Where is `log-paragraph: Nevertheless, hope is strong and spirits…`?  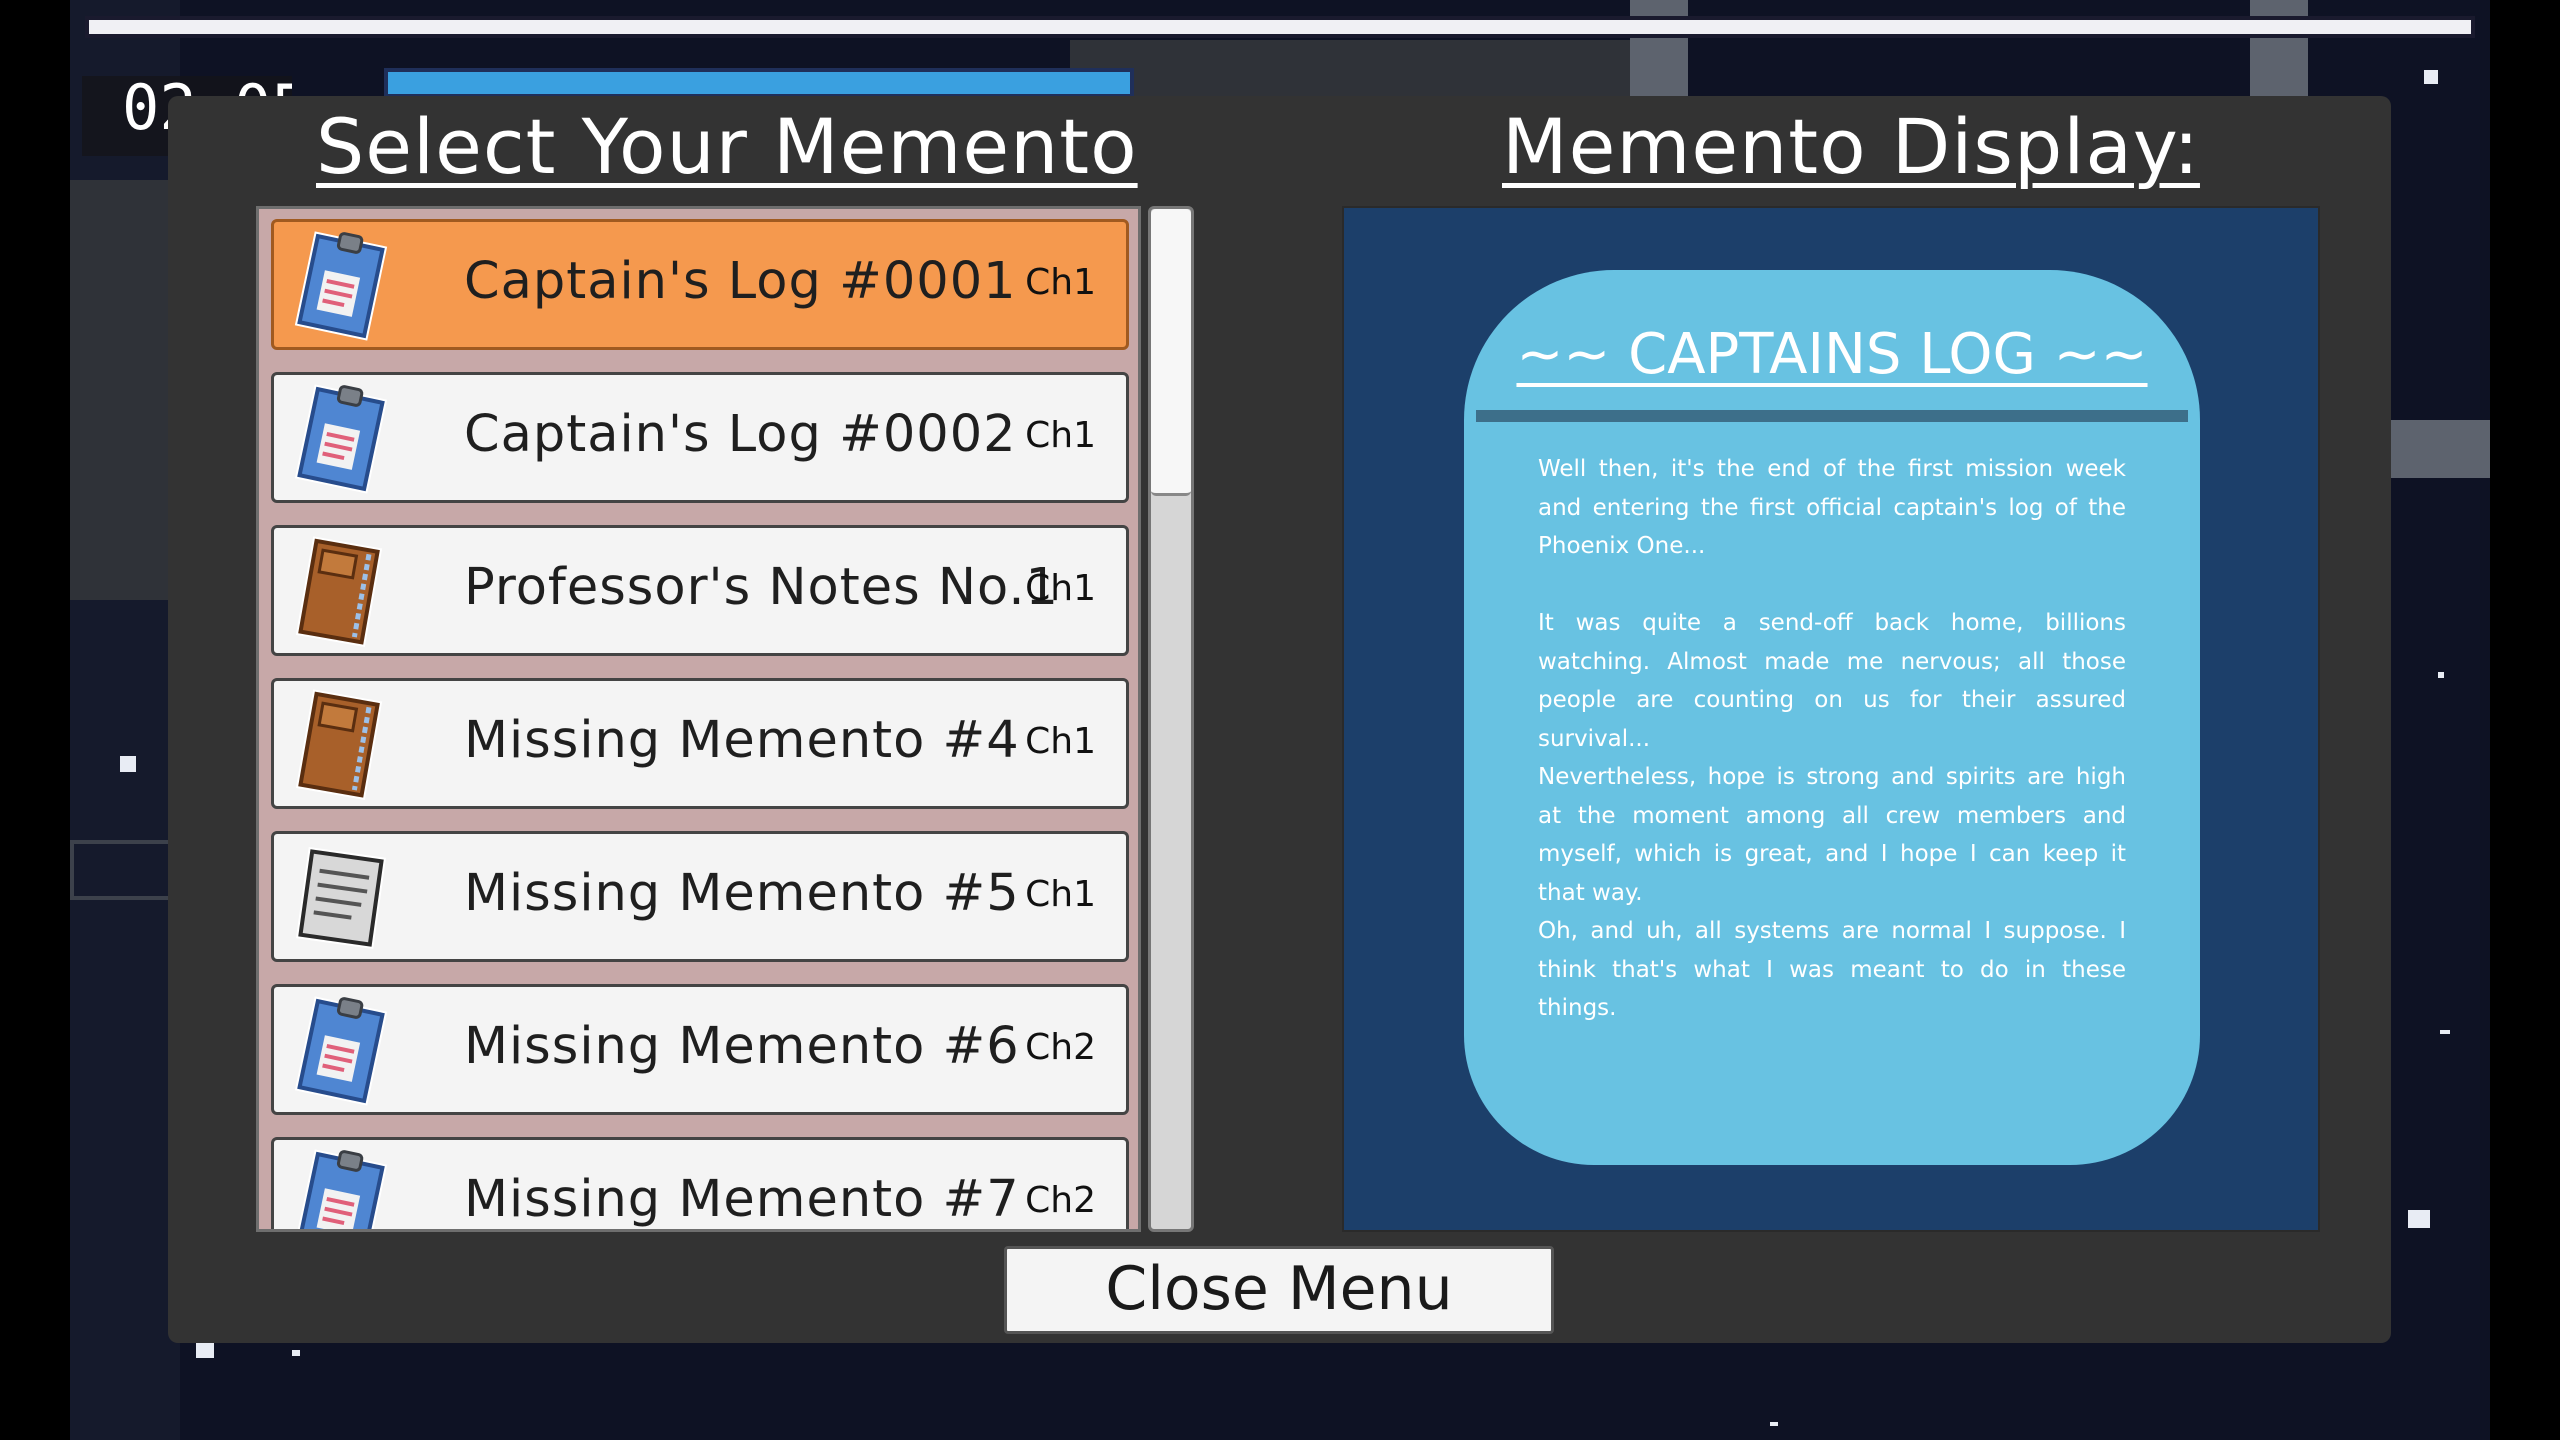
log-paragraph: Nevertheless, hope is strong and spirits… is located at coordinates (1832, 835).